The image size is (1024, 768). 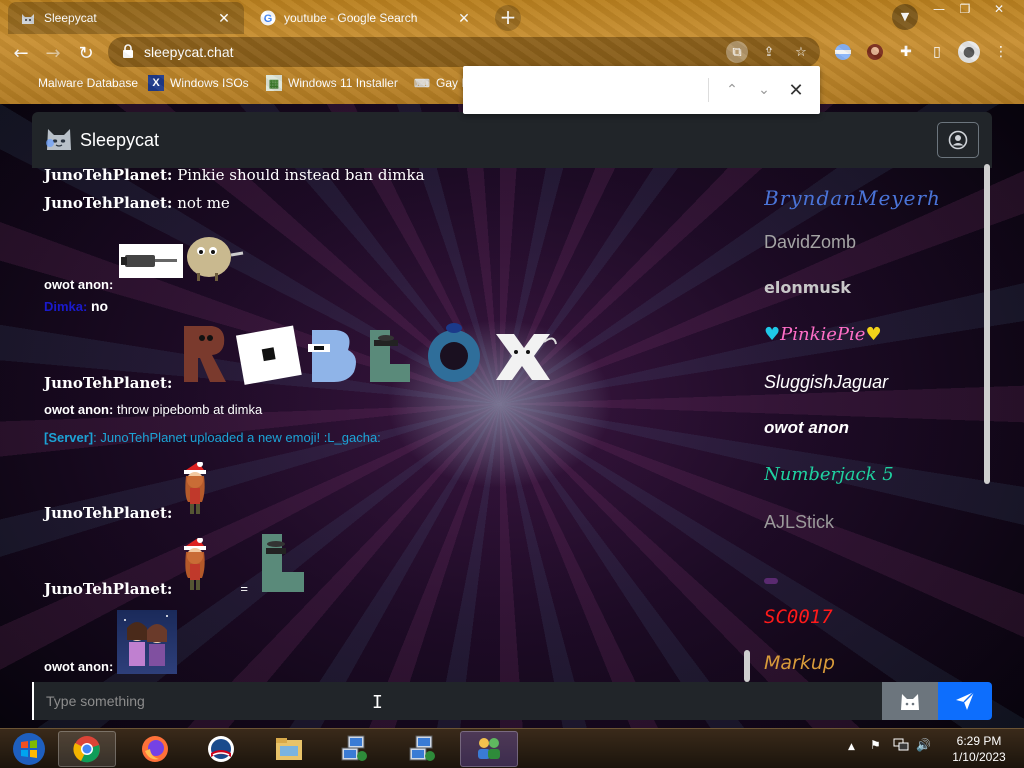 What do you see at coordinates (772, 334) in the screenshot?
I see `heart-icon: ♥` at bounding box center [772, 334].